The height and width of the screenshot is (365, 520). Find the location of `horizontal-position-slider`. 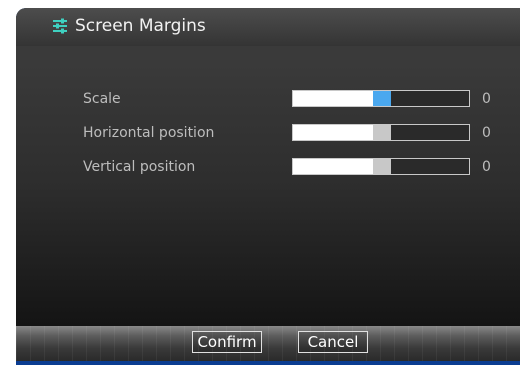

horizontal-position-slider is located at coordinates (381, 132).